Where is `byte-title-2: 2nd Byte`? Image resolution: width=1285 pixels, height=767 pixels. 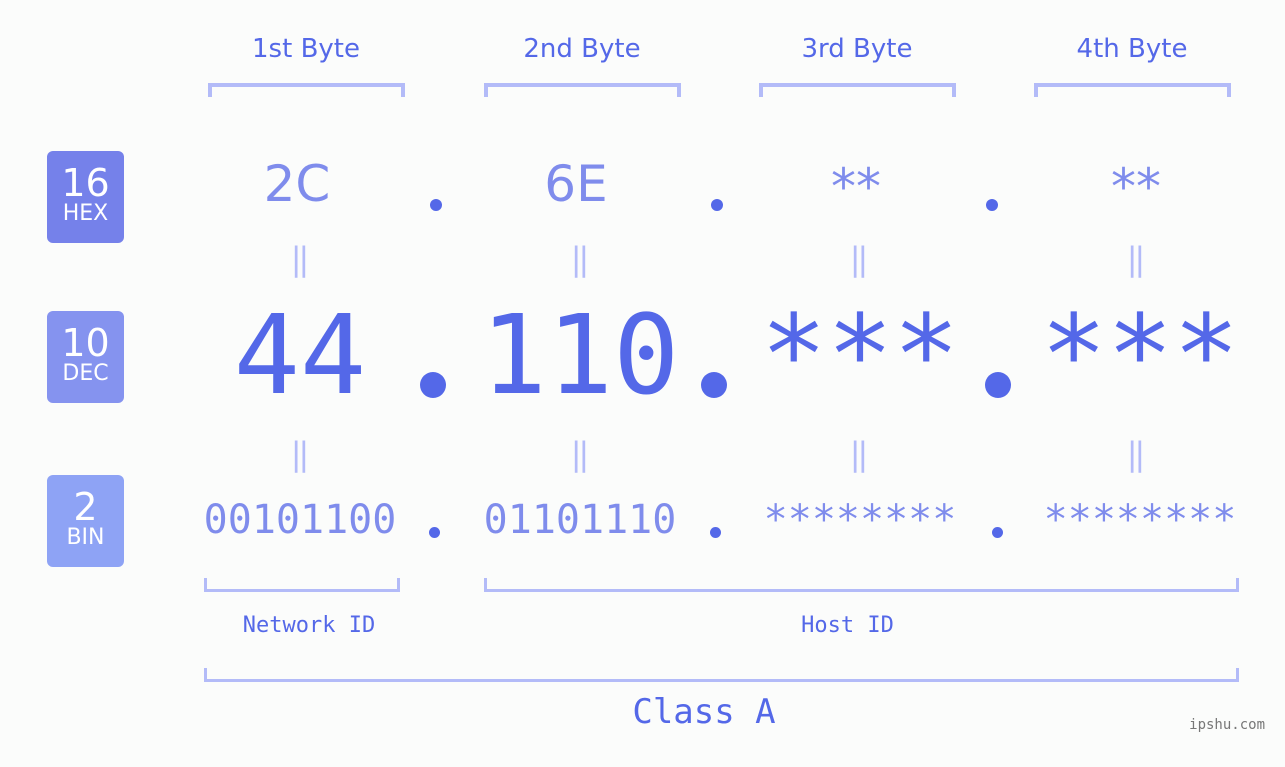 byte-title-2: 2nd Byte is located at coordinates (582, 49).